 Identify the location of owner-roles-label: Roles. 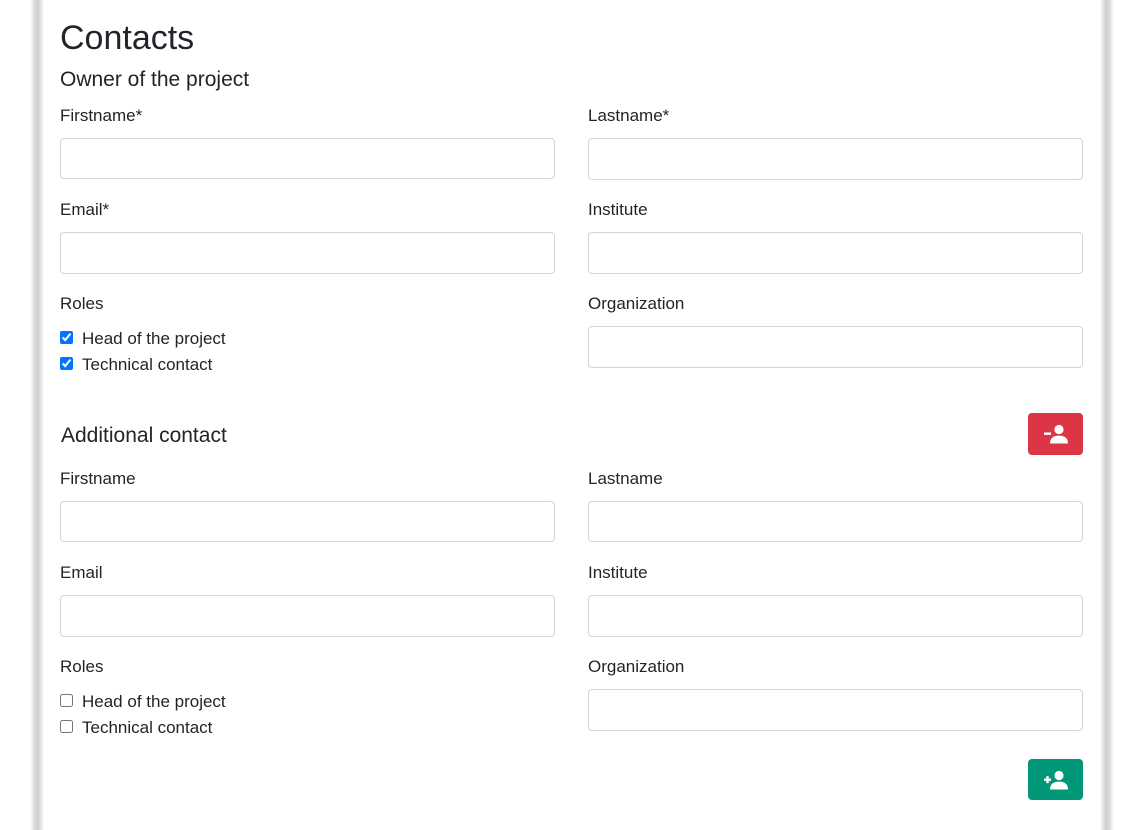
(82, 303).